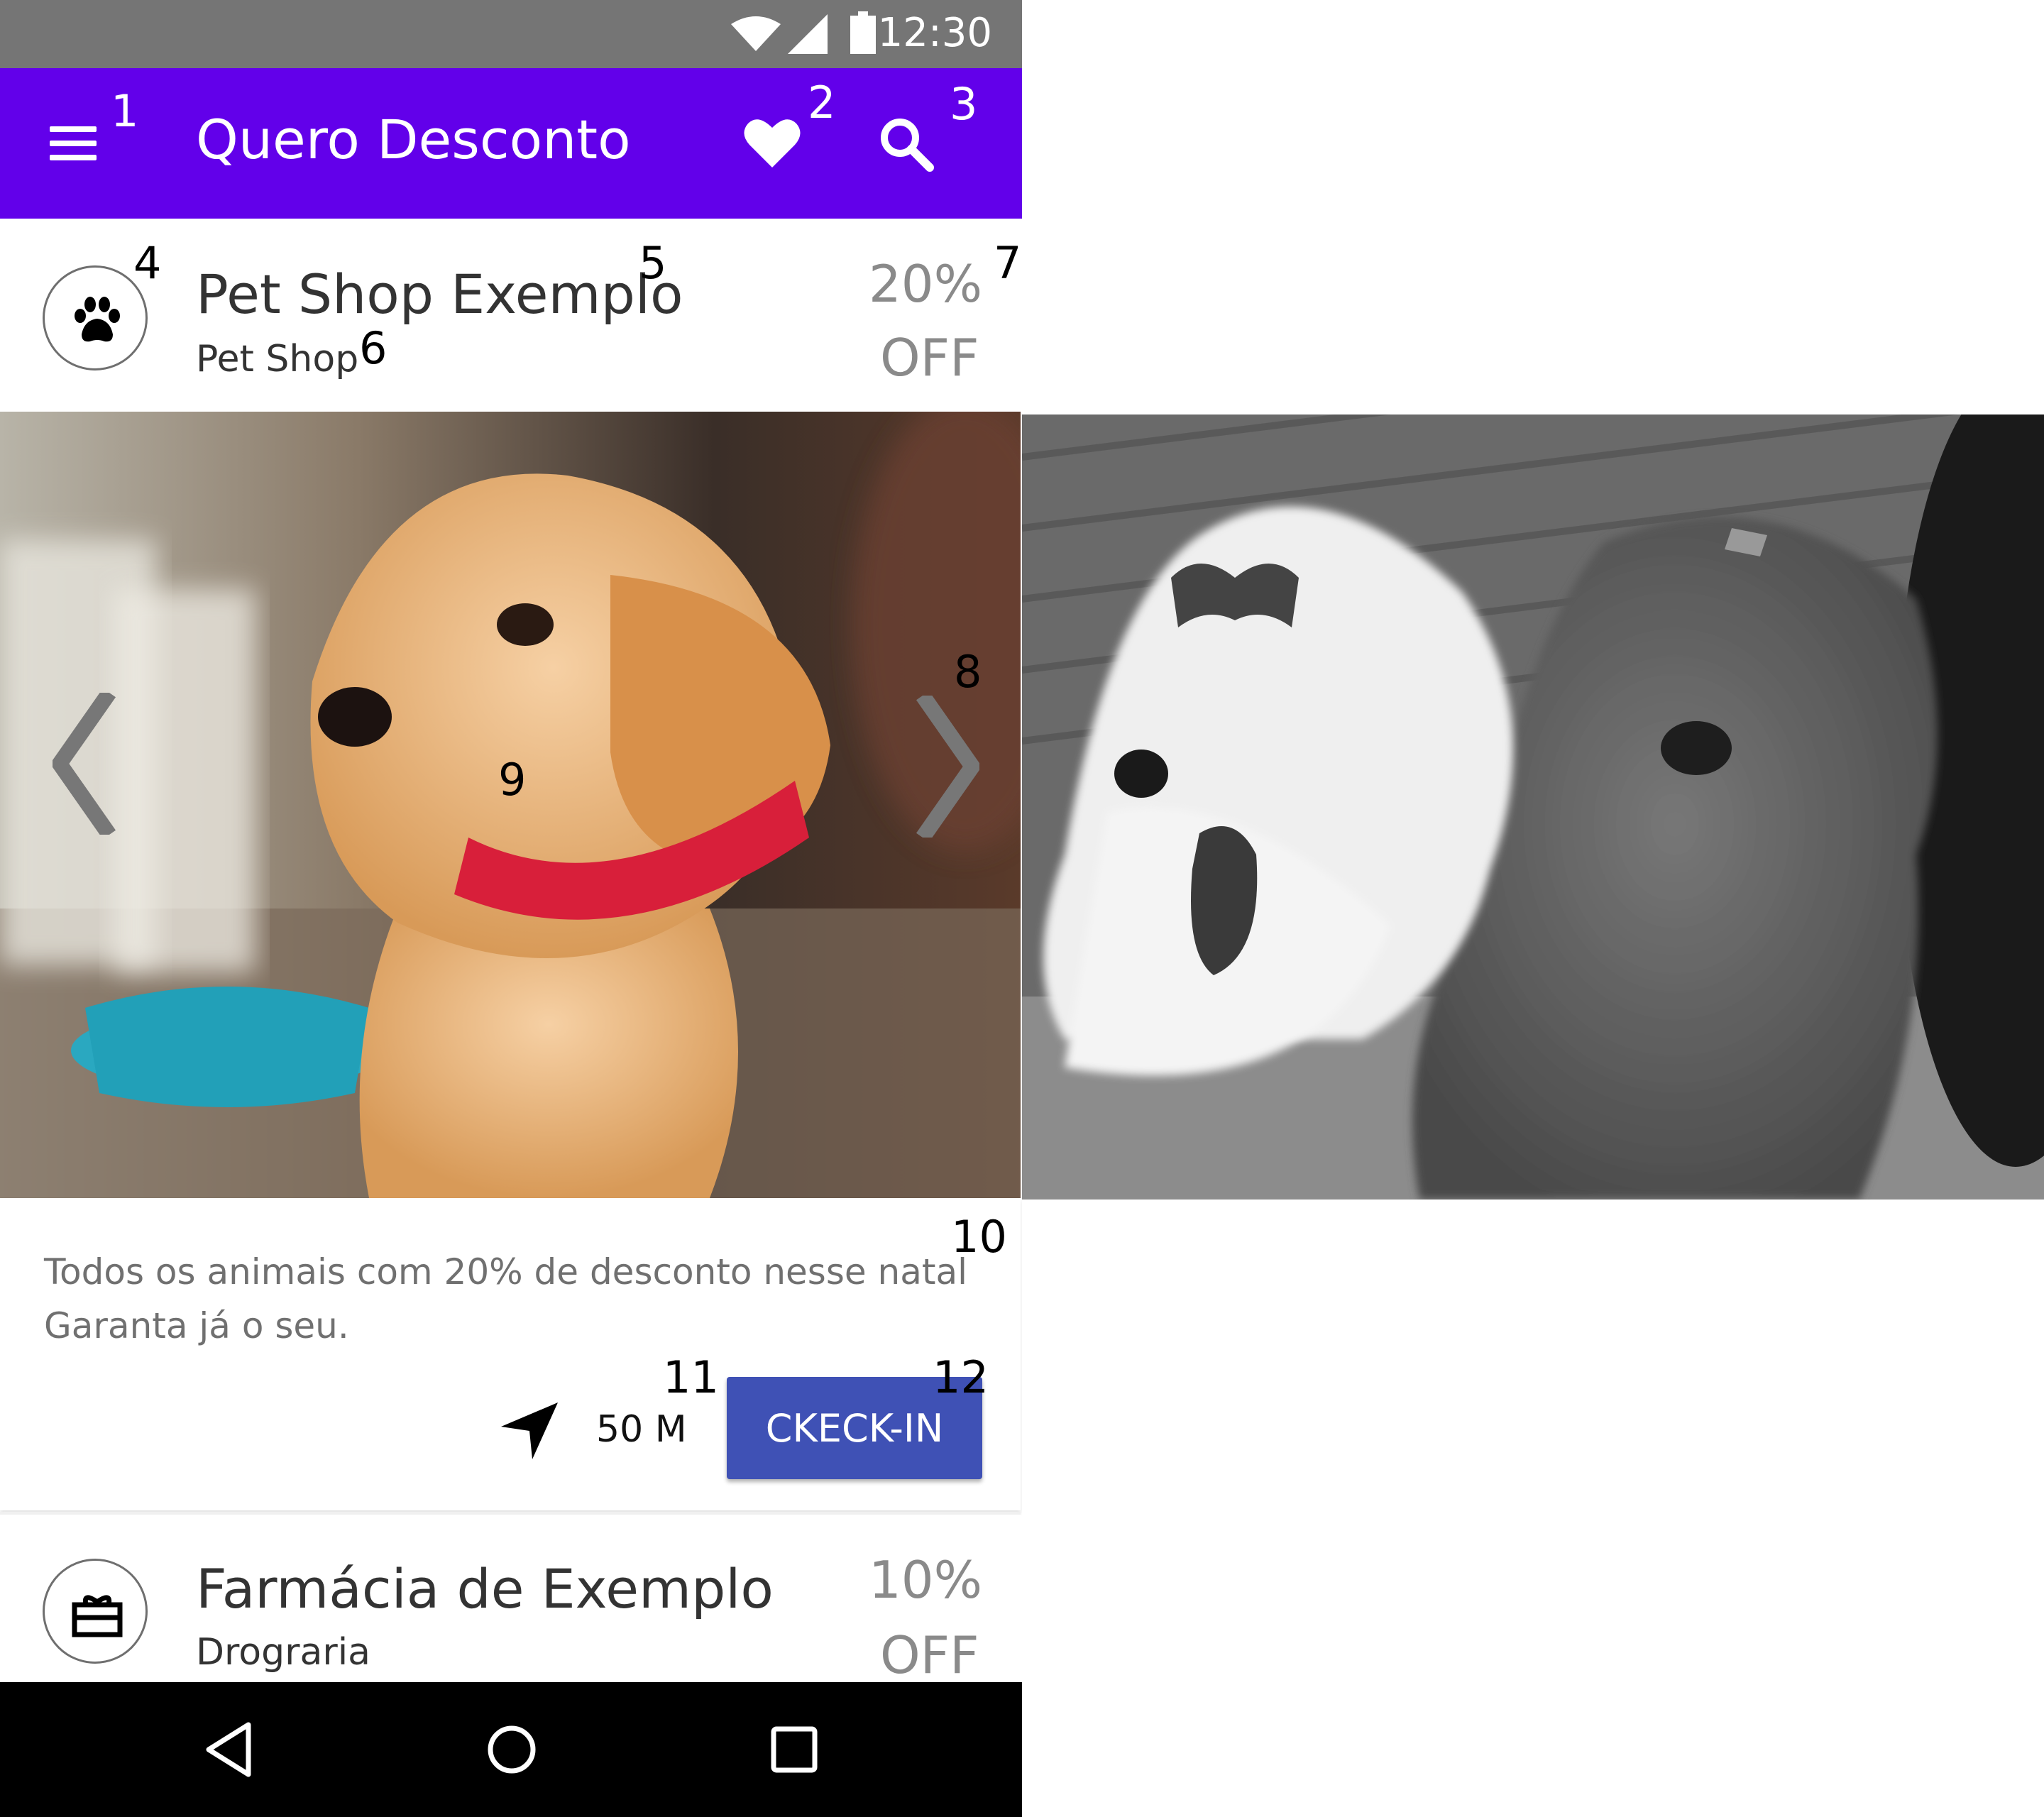 The image size is (2044, 1817). What do you see at coordinates (925, 284) in the screenshot?
I see `discount-percent: 20%` at bounding box center [925, 284].